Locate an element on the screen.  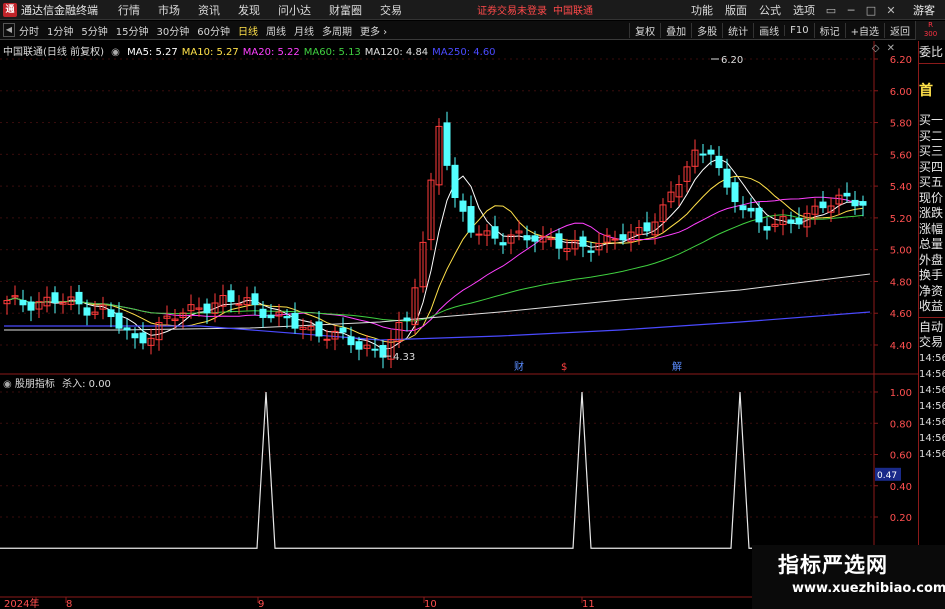
high-label: 6.20 is located at coordinates (732, 60).